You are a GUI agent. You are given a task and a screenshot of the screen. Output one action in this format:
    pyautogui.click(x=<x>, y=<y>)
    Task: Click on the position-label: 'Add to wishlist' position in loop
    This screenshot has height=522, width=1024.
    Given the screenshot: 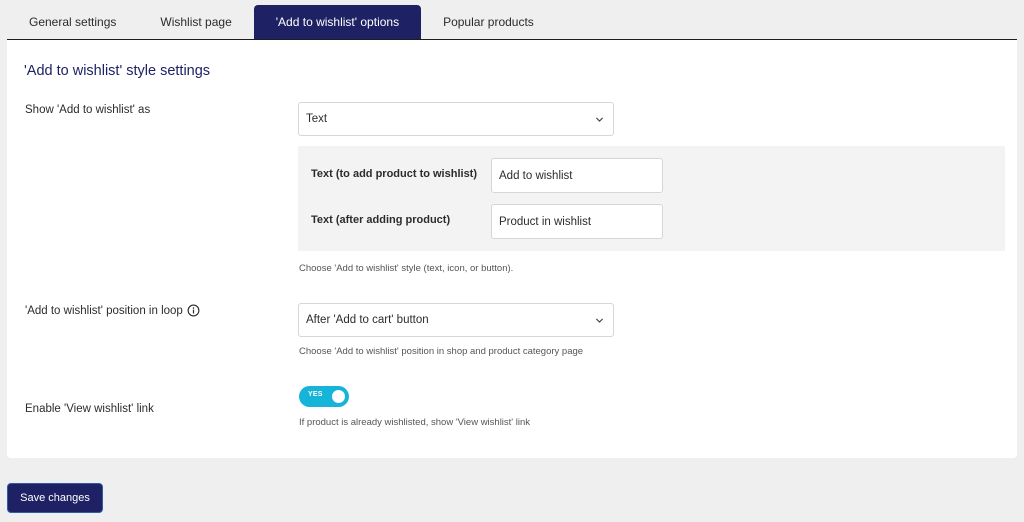 What is the action you would take?
    pyautogui.click(x=112, y=310)
    